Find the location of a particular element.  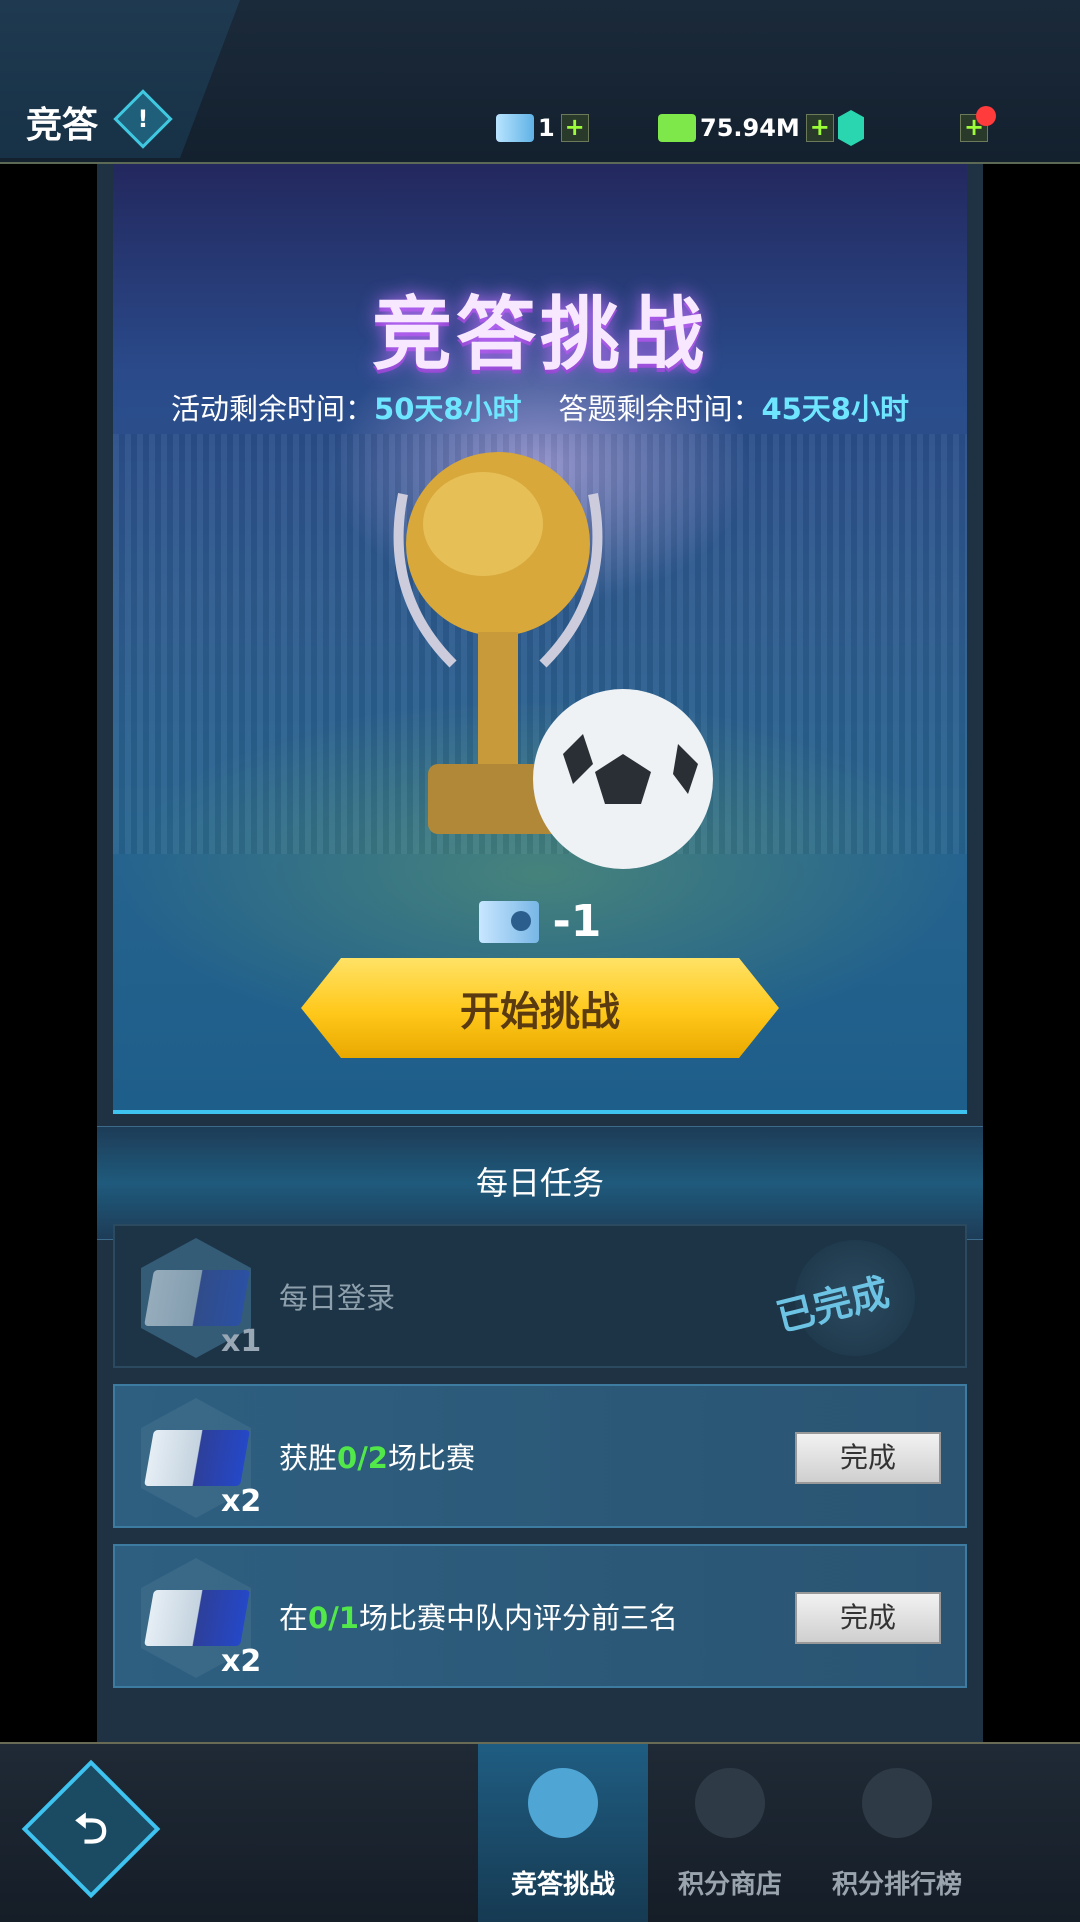

trophy-image is located at coordinates (553, 660).